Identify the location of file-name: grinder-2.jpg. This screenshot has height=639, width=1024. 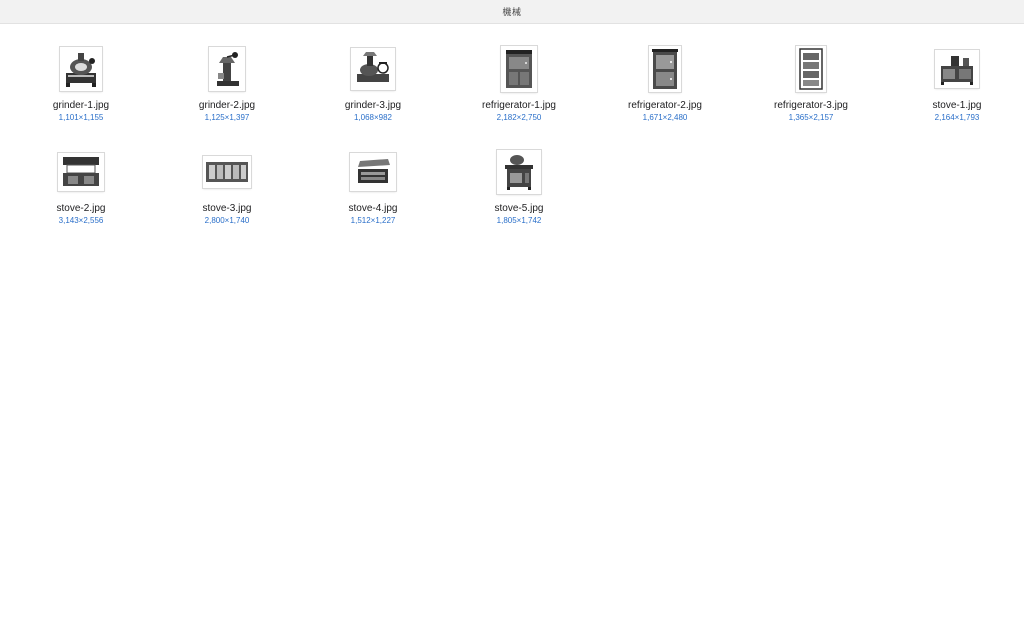
(227, 105).